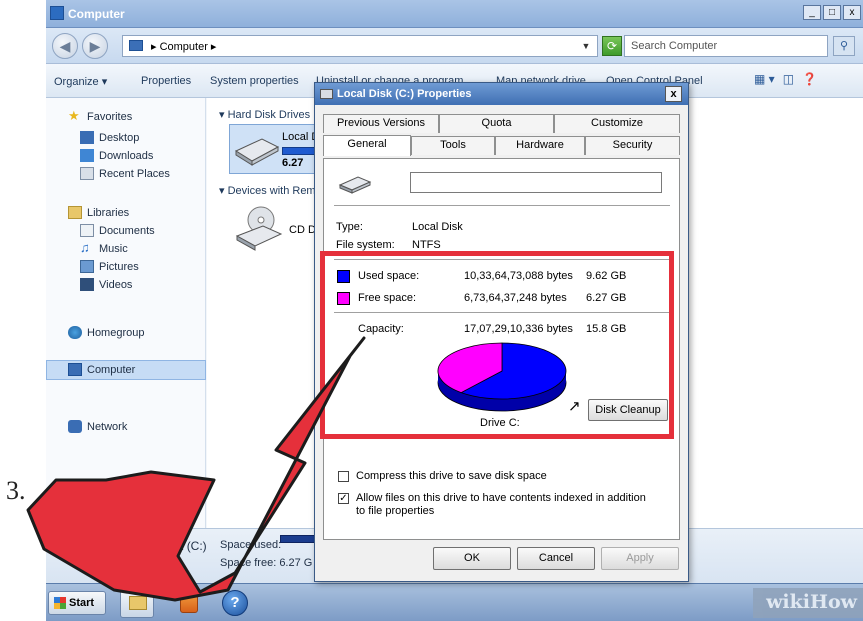 This screenshot has width=863, height=621. Describe the element at coordinates (556, 558) in the screenshot. I see `cancel-button: Cancel` at that location.